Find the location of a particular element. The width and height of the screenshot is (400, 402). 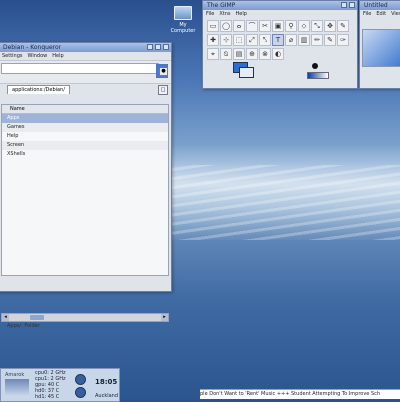

tool-button: ⌒ is located at coordinates (252, 26).